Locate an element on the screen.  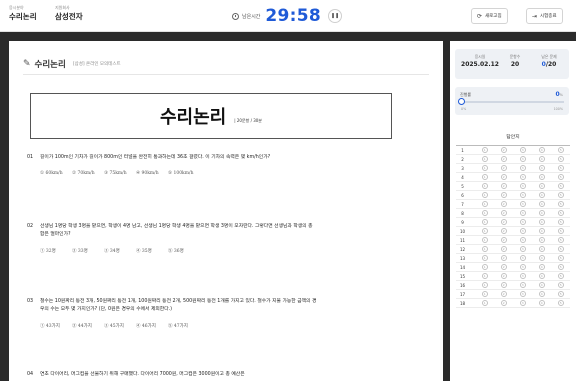
pause-button: ❚❚ is located at coordinates (335, 16).